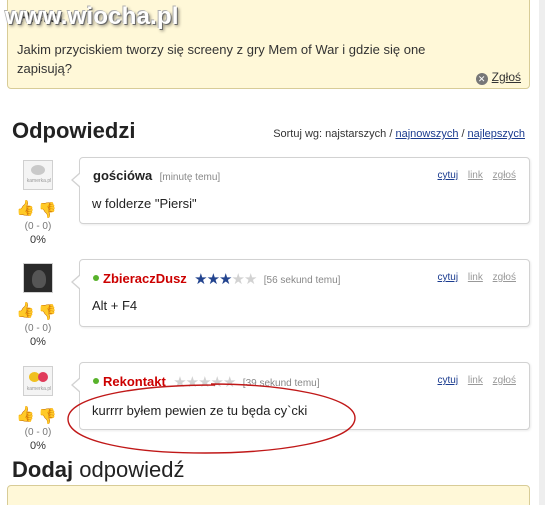 The height and width of the screenshot is (505, 545). I want to click on answer-text: kurrrr byłem pewien ze tu będa cy`cki, so click(200, 410).